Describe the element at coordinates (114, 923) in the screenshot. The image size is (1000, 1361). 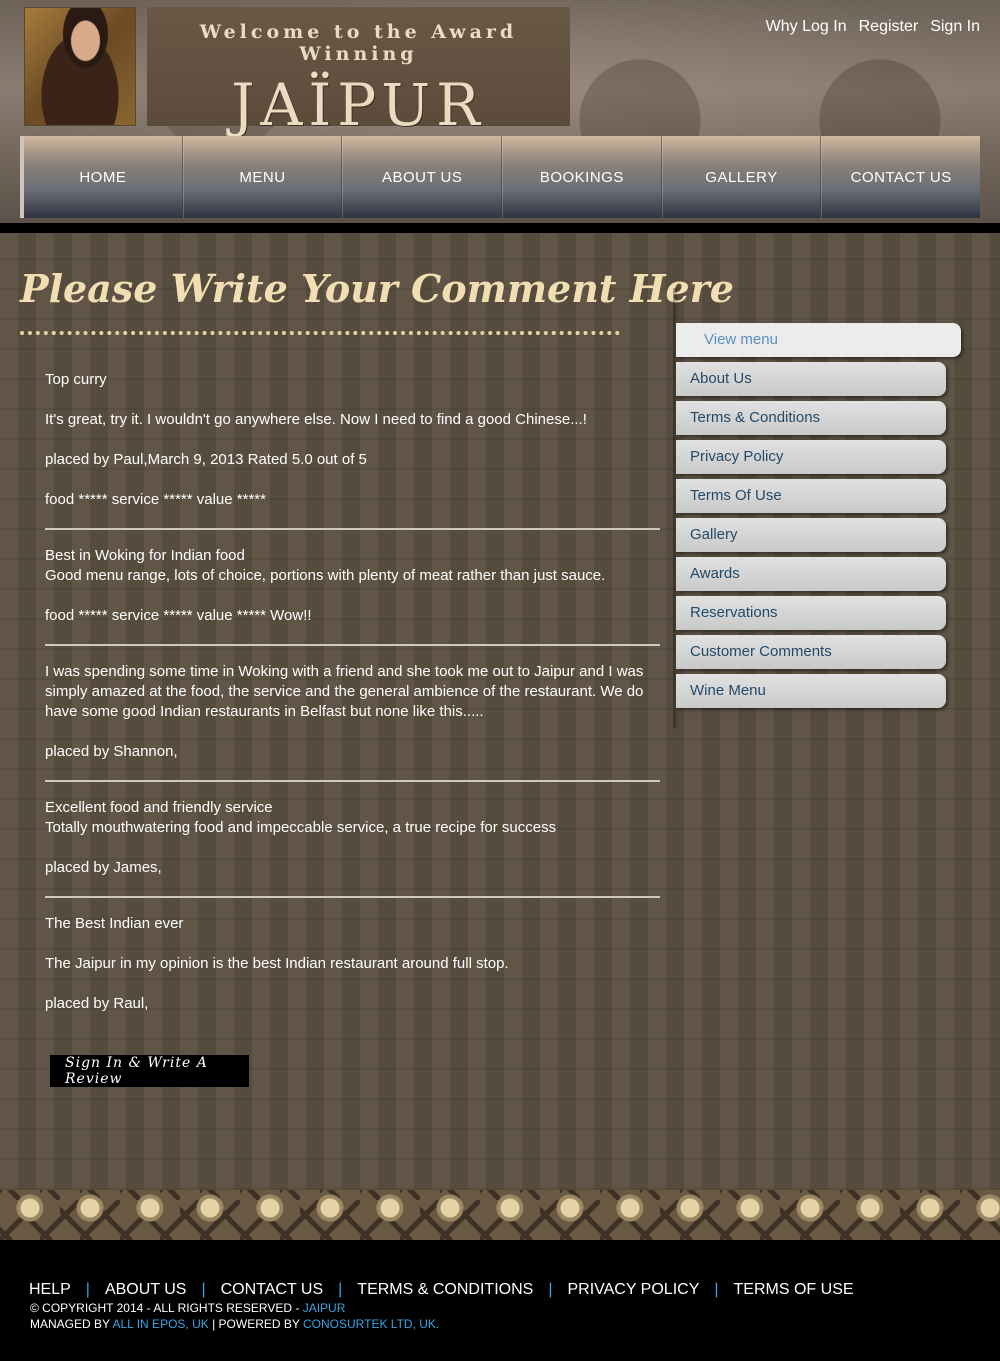
I see `comment-line: The Best Indian ever` at that location.